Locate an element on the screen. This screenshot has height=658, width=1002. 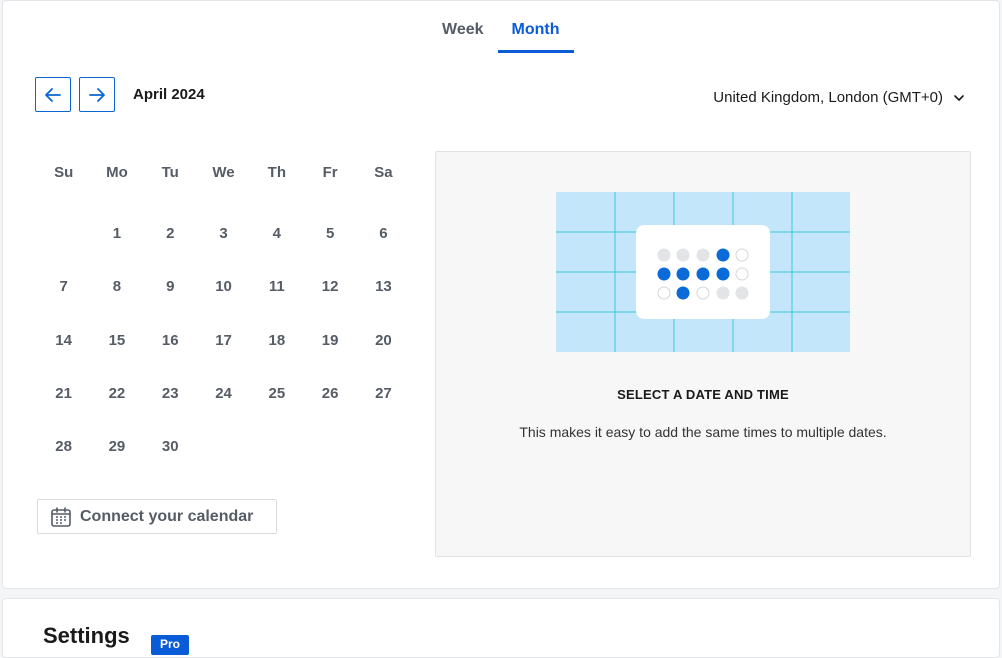
calendar-week-row: 21 22 23 24 25 26 27 is located at coordinates (223, 393).